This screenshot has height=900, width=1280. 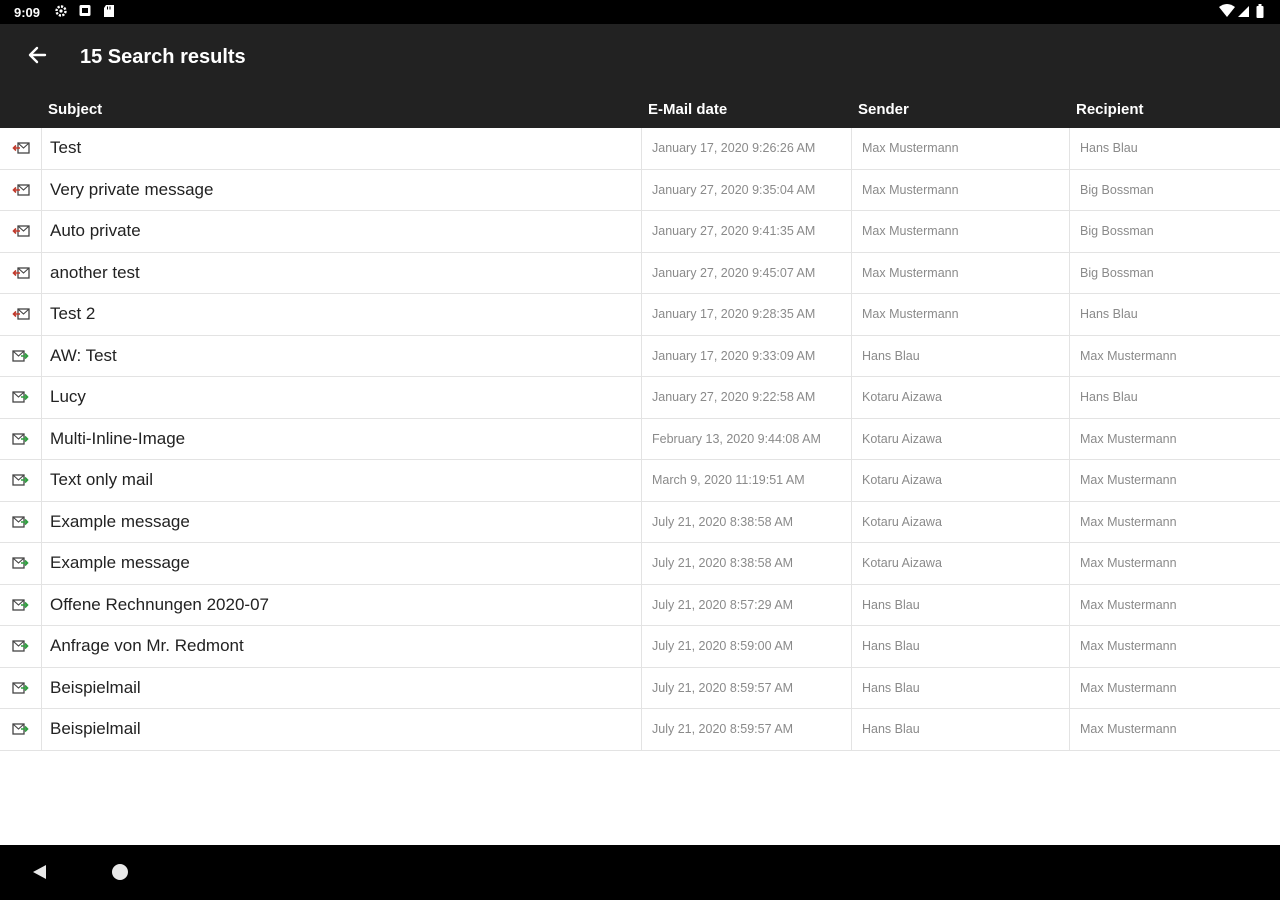 I want to click on nav-home-icon, so click(x=120, y=872).